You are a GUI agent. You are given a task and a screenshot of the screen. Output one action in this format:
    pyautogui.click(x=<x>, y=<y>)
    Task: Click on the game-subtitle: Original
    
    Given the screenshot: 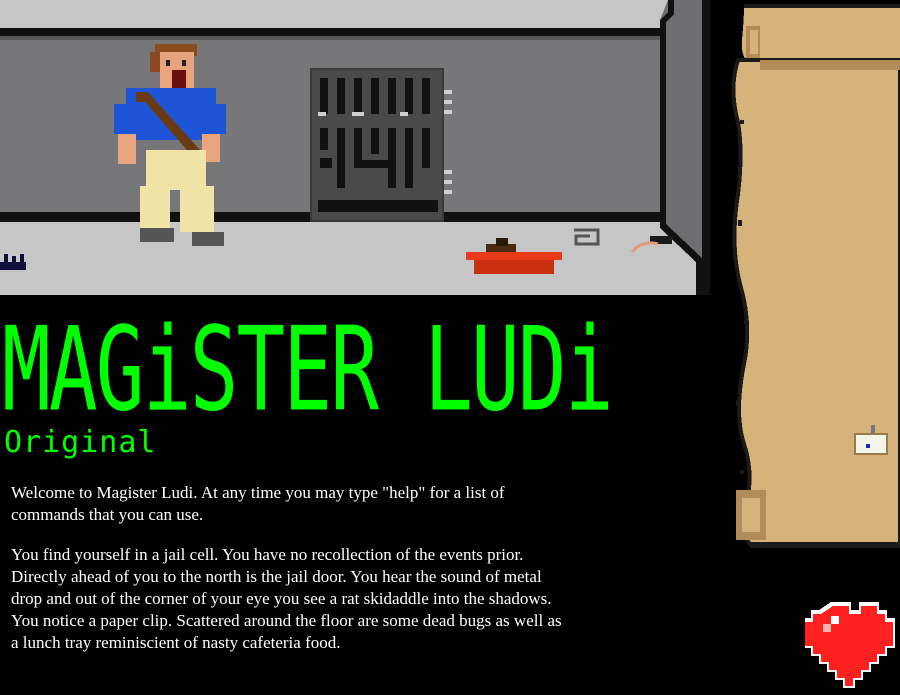 What is the action you would take?
    pyautogui.click(x=80, y=442)
    